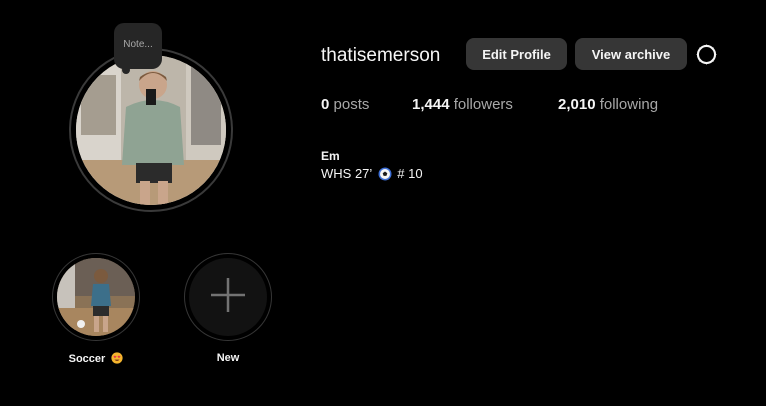  Describe the element at coordinates (631, 54) in the screenshot. I see `view-archive-button: View archive` at that location.